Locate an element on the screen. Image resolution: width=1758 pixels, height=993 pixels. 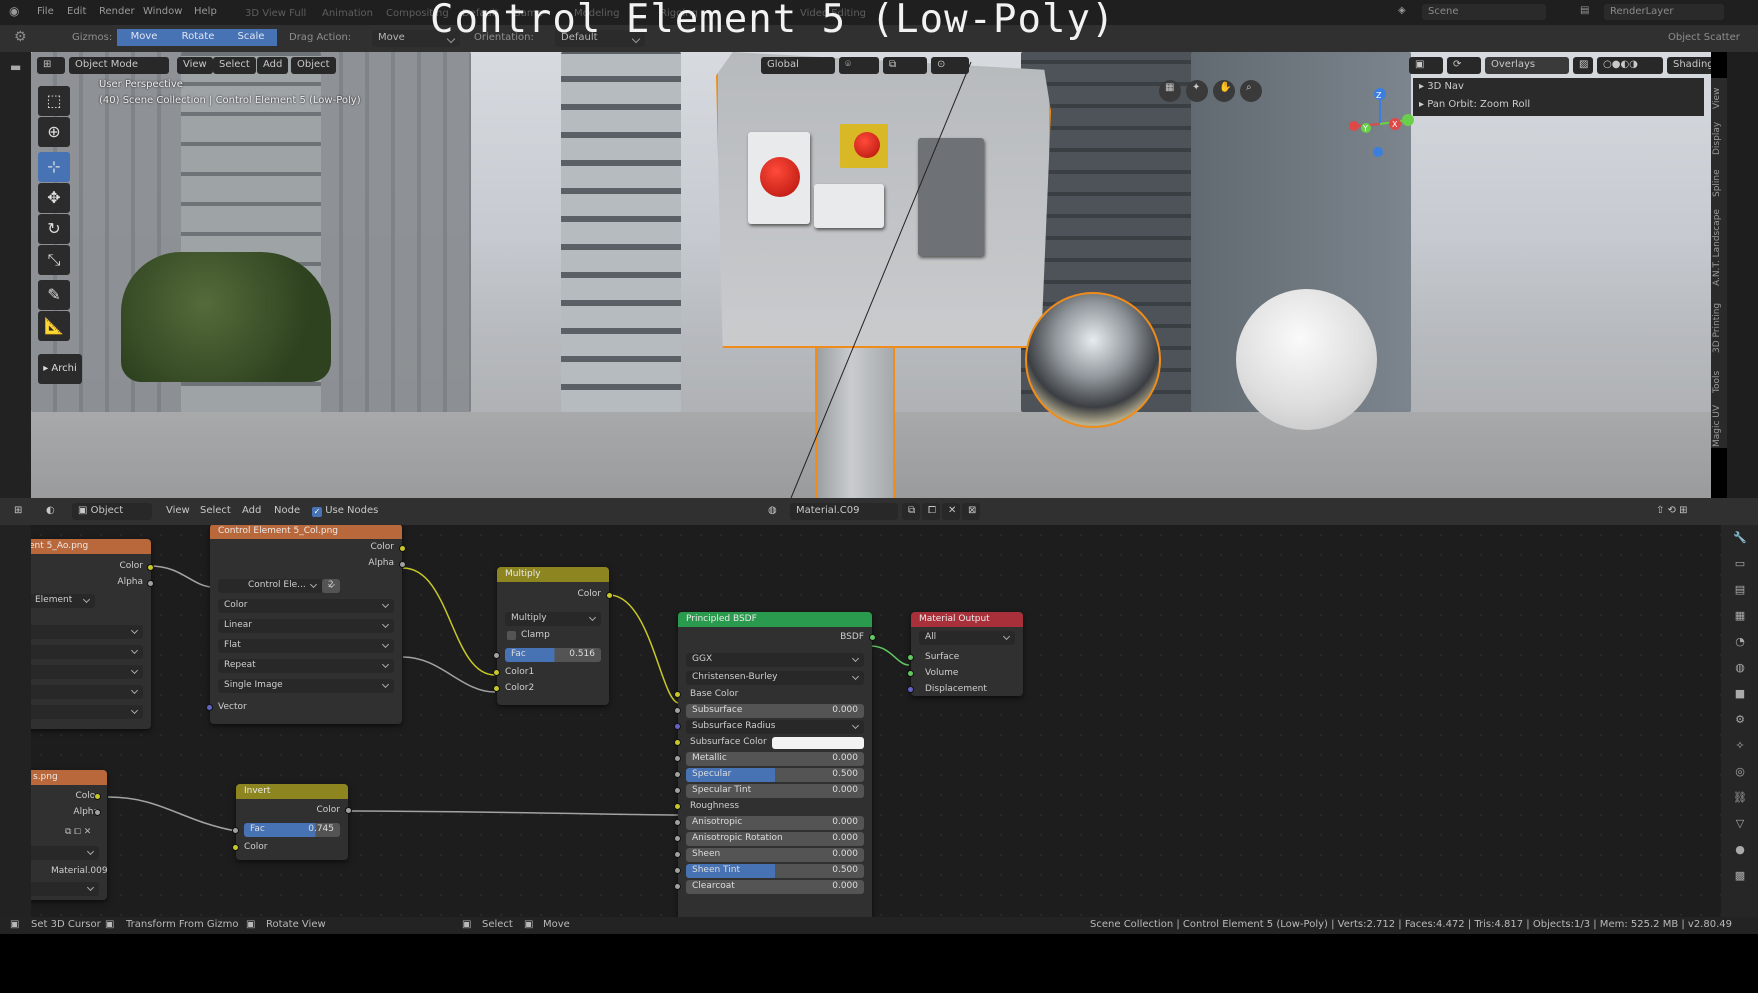
zoom-icon: ⌕ is located at coordinates (1251, 91).